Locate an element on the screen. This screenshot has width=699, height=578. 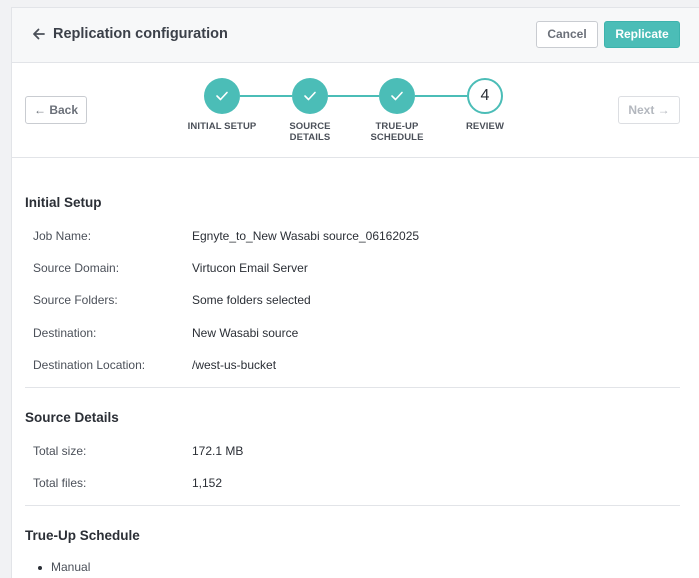
step-label-review: REVIEW is located at coordinates (485, 126).